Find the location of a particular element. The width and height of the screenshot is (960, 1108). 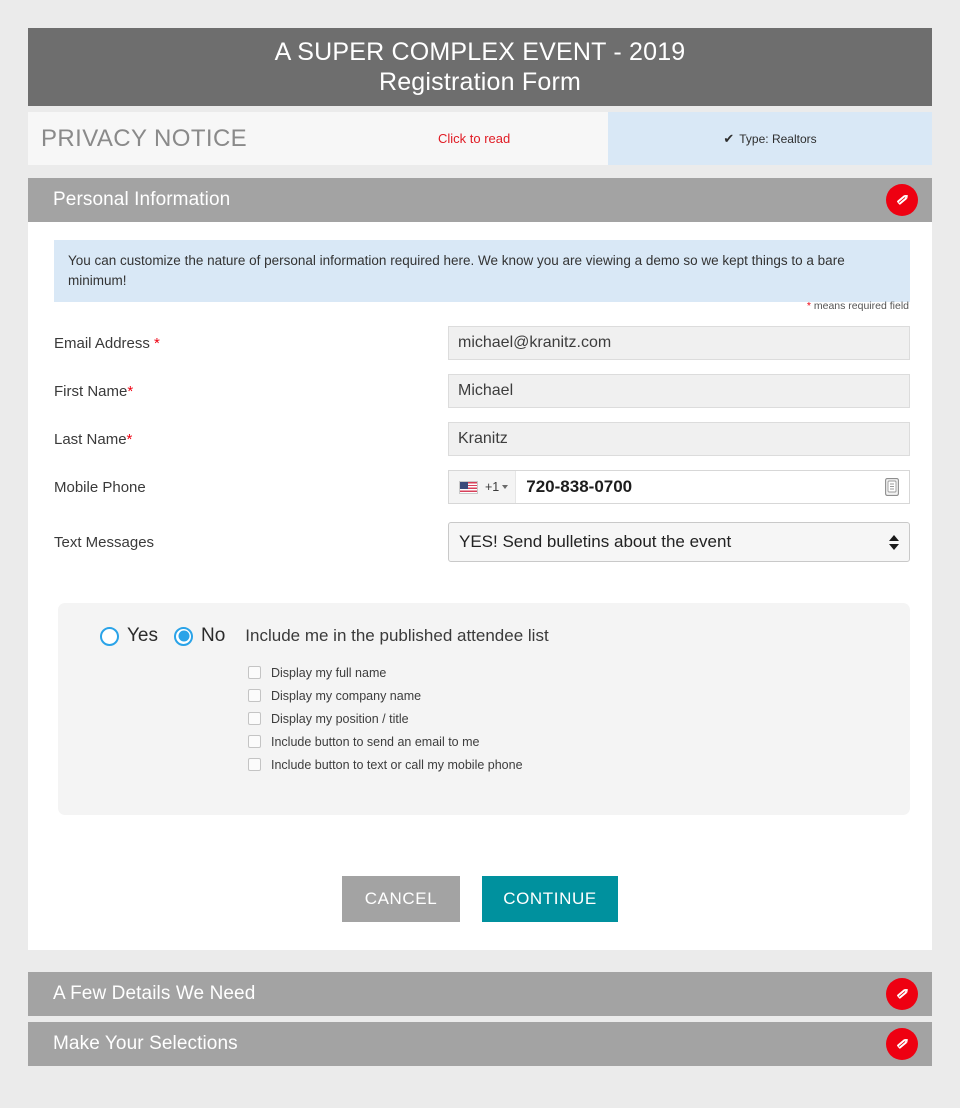

control-email is located at coordinates (679, 343).